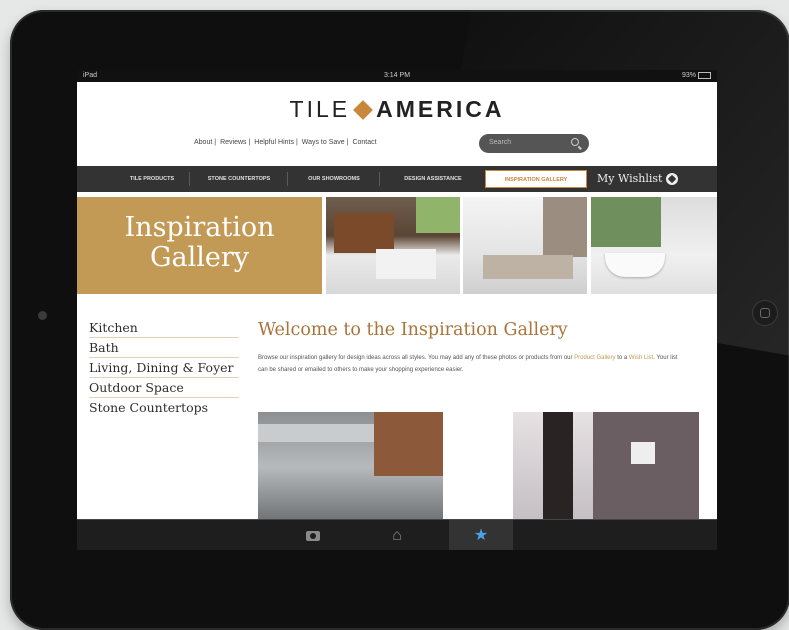 This screenshot has height=630, width=789. I want to click on nav-inspiration-gallery: INSPIRATION GALLERY, so click(536, 179).